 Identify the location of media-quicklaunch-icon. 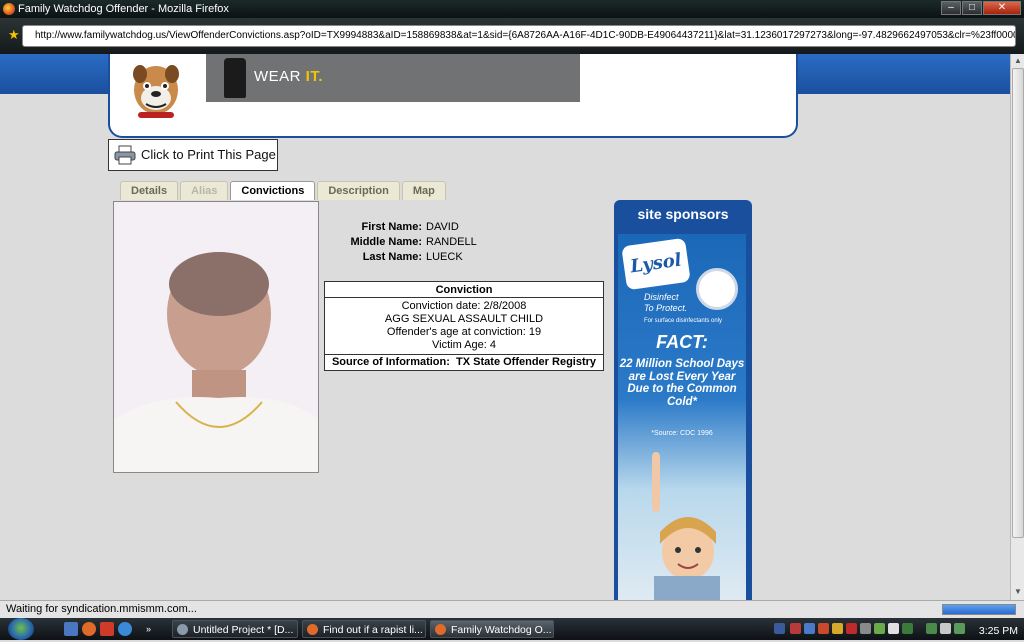
(107, 629).